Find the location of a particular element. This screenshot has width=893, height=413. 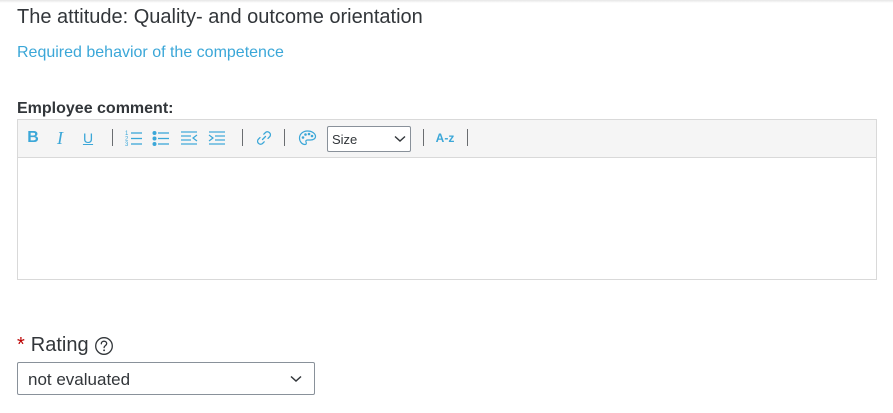

link-icon is located at coordinates (264, 138).